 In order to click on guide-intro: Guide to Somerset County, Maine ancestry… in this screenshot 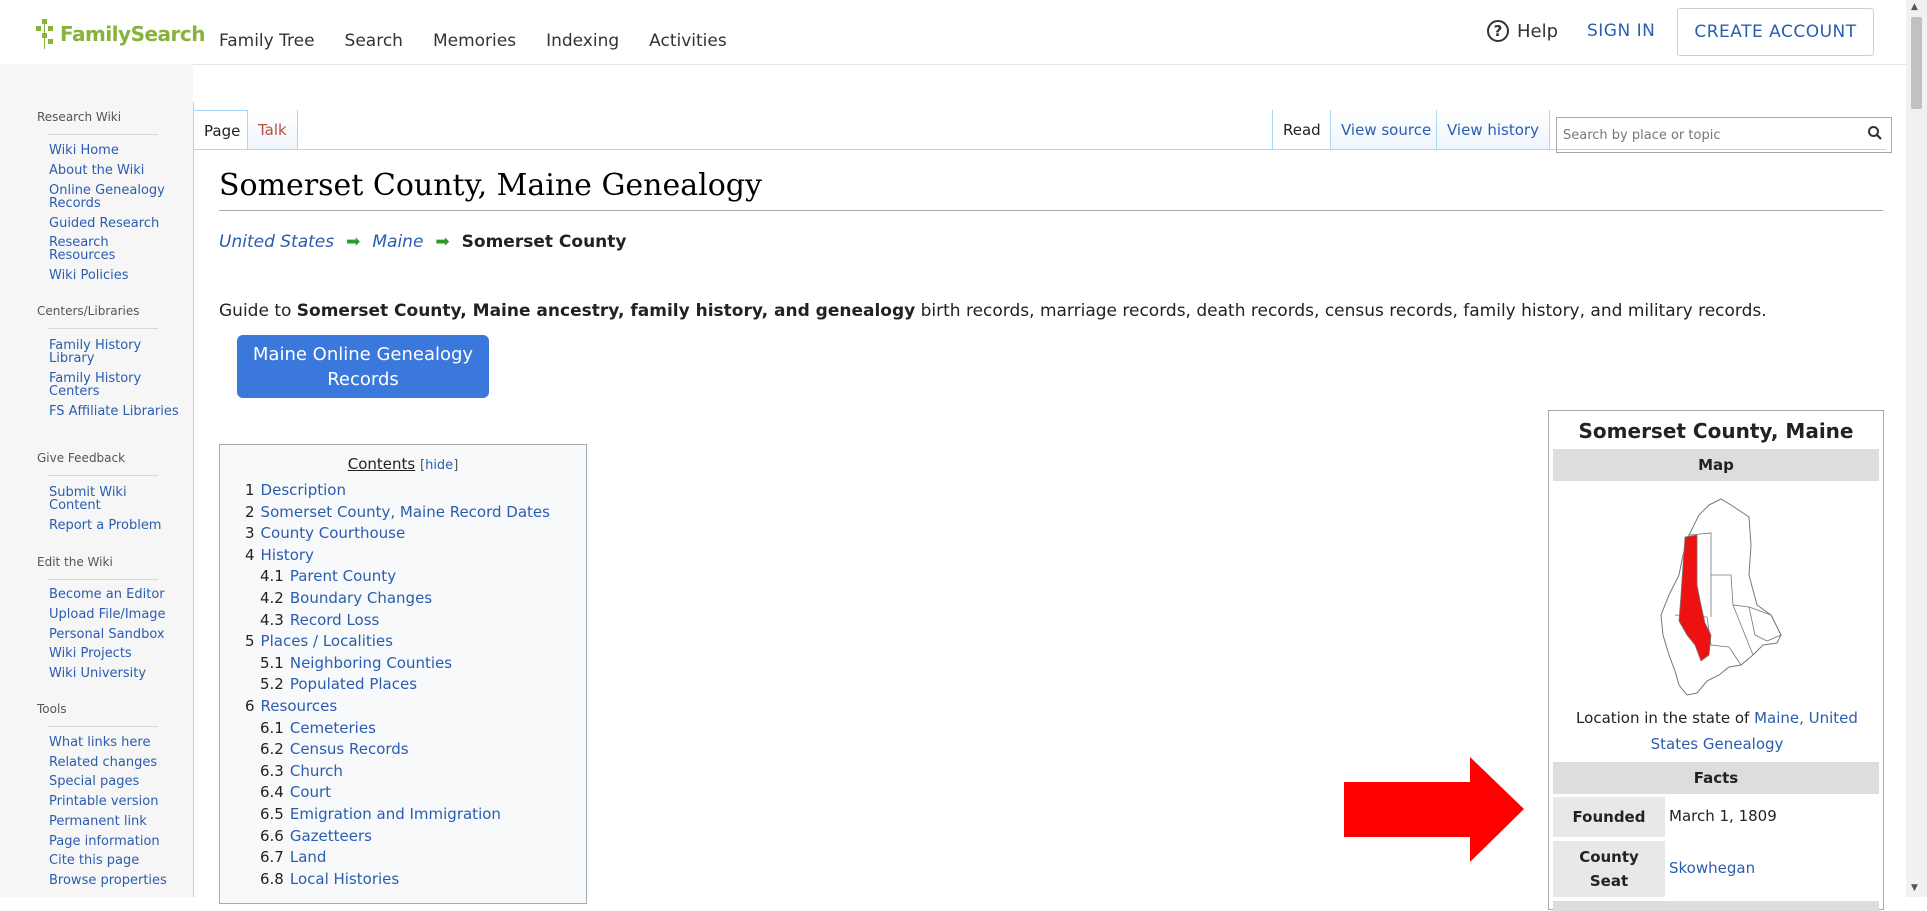, I will do `click(993, 311)`.